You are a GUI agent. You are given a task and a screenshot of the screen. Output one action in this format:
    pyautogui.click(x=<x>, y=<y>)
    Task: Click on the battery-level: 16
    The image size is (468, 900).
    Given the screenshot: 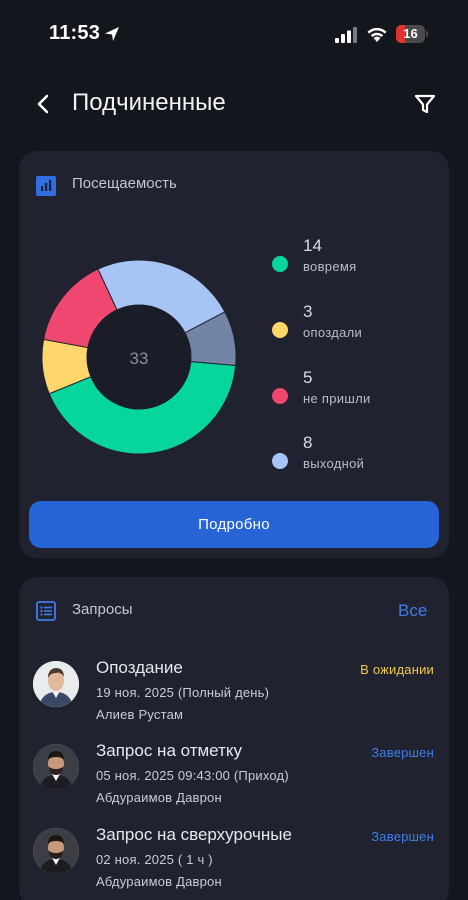 What is the action you would take?
    pyautogui.click(x=410, y=33)
    